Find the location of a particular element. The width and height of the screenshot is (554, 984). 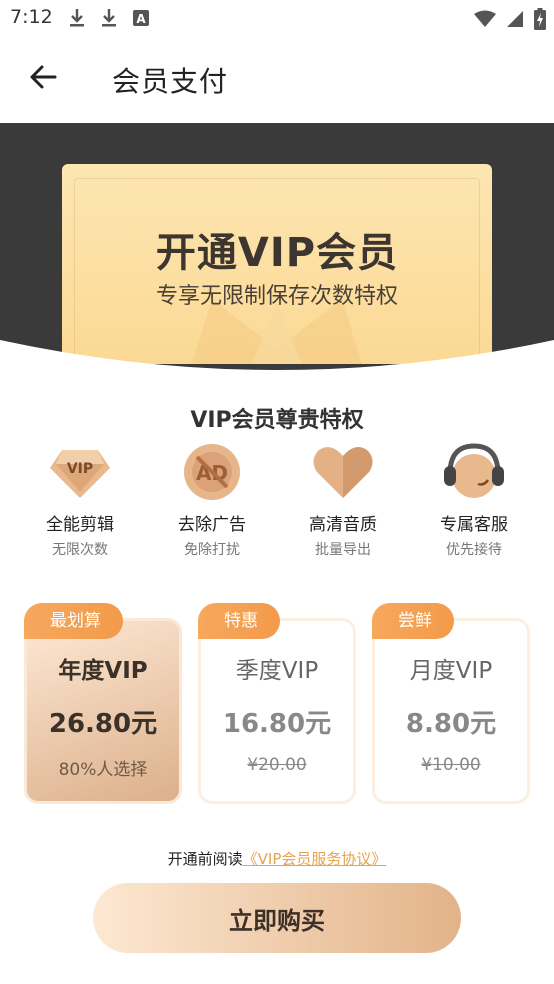

back-button is located at coordinates (43, 77).